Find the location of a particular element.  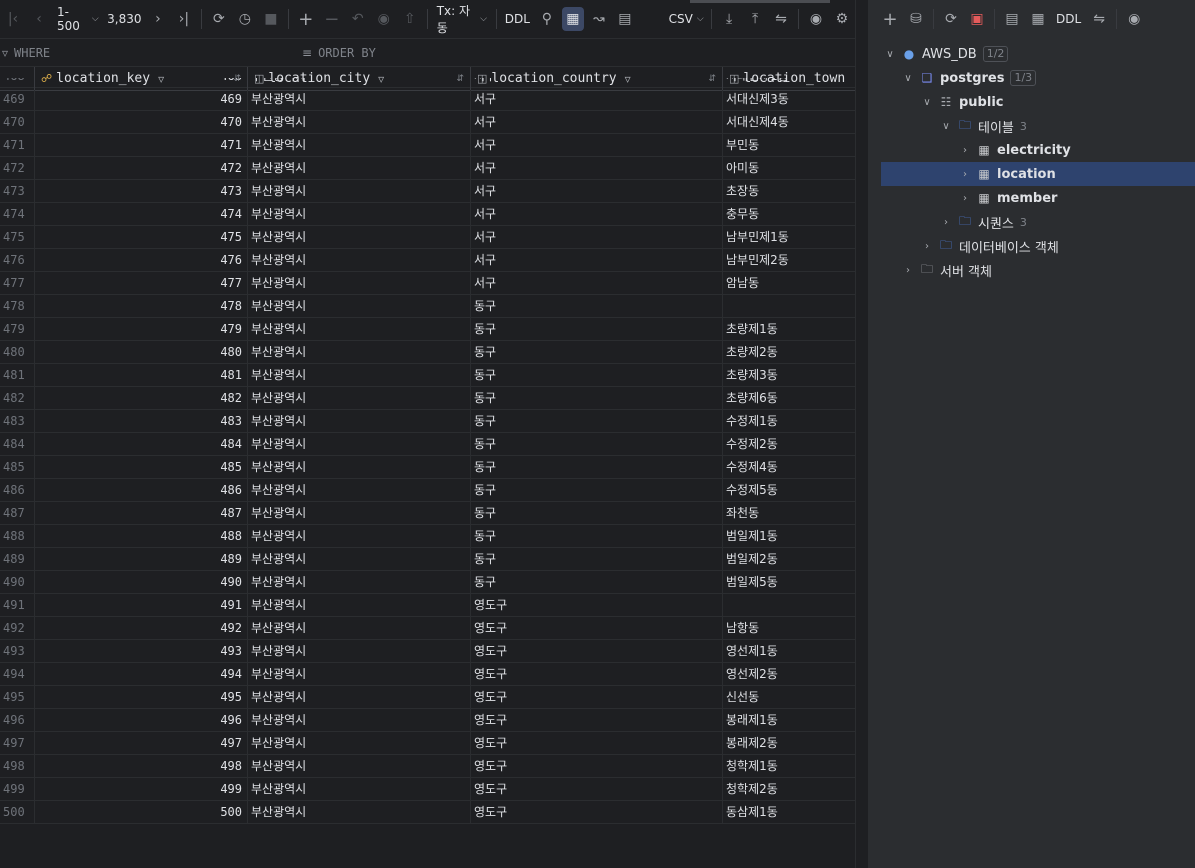

cell-location-town: 아미동 is located at coordinates (789, 168).